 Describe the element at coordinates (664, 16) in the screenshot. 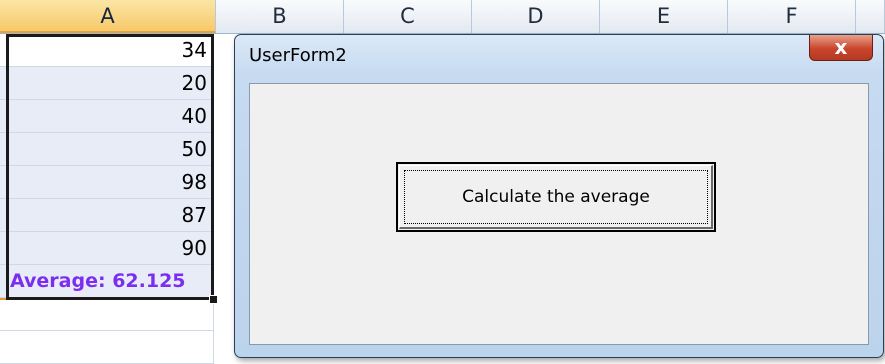

I see `column-header-e: E` at that location.